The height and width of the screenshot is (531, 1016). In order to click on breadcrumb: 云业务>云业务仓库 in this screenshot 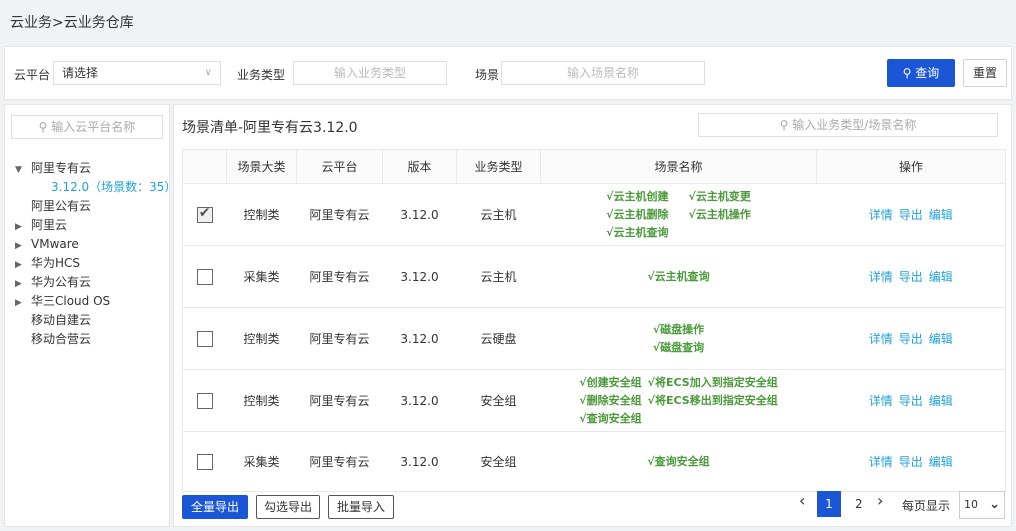, I will do `click(508, 21)`.